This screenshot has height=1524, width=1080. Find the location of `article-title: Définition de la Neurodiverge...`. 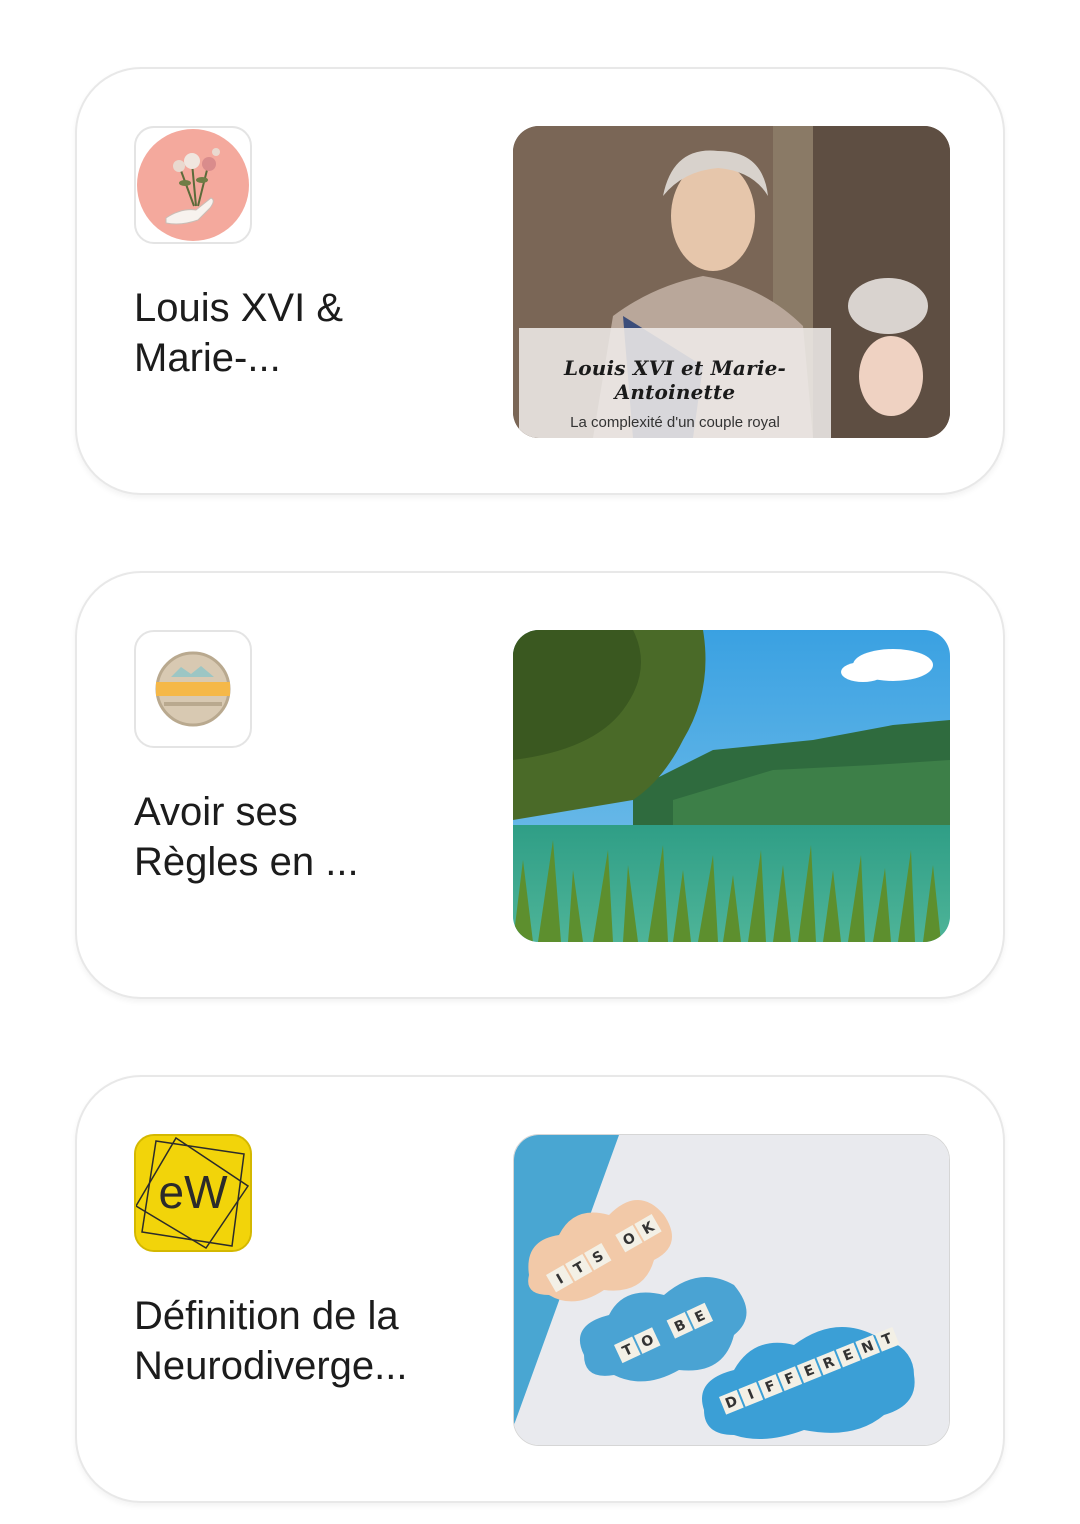

article-title: Définition de la Neurodiverge... is located at coordinates (271, 1341).